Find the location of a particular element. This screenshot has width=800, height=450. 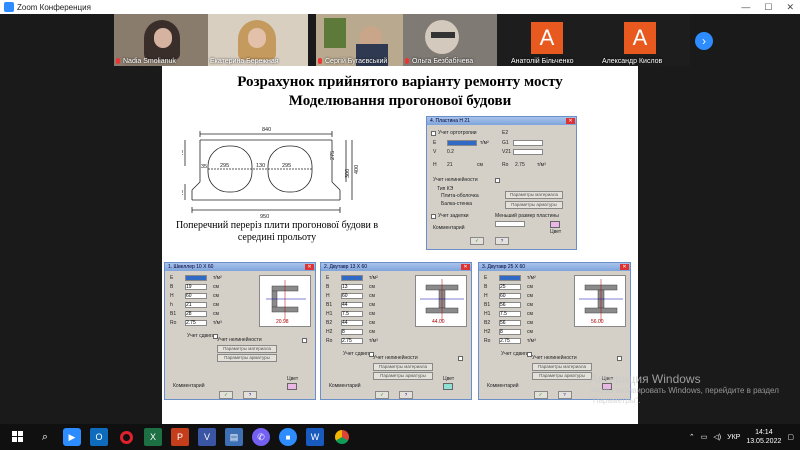

v-value: 0.2 is located at coordinates (450, 152).